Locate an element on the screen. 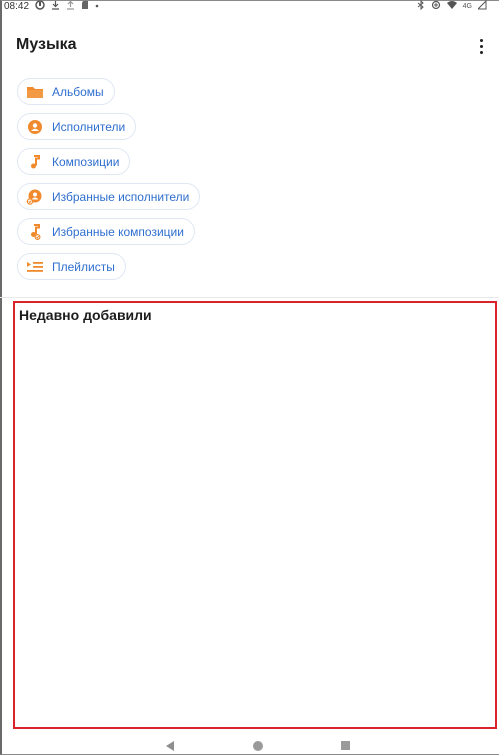  chip-favorite-tracks: Избранные композиции is located at coordinates (106, 231).